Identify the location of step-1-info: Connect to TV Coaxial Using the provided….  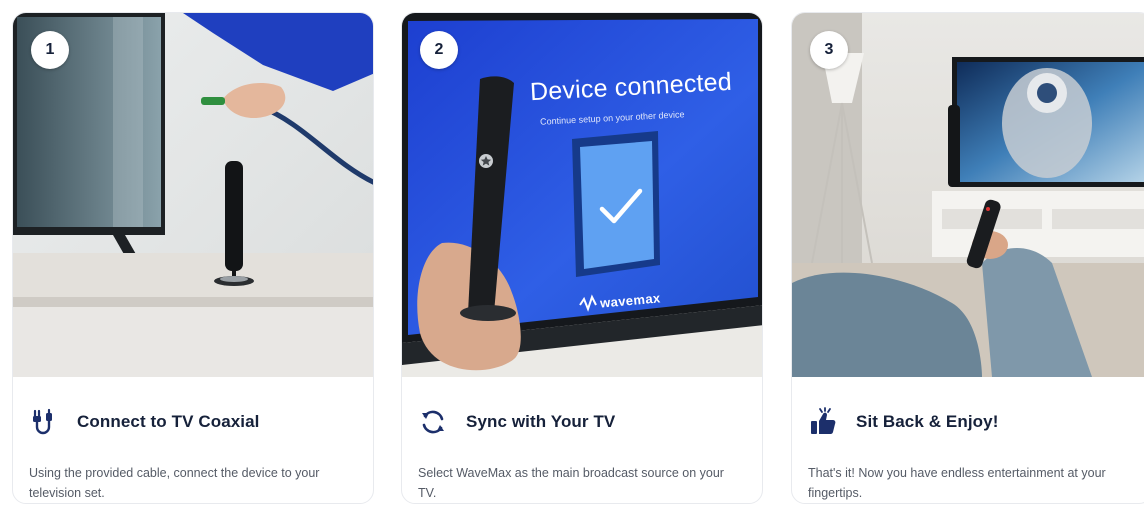
(193, 440).